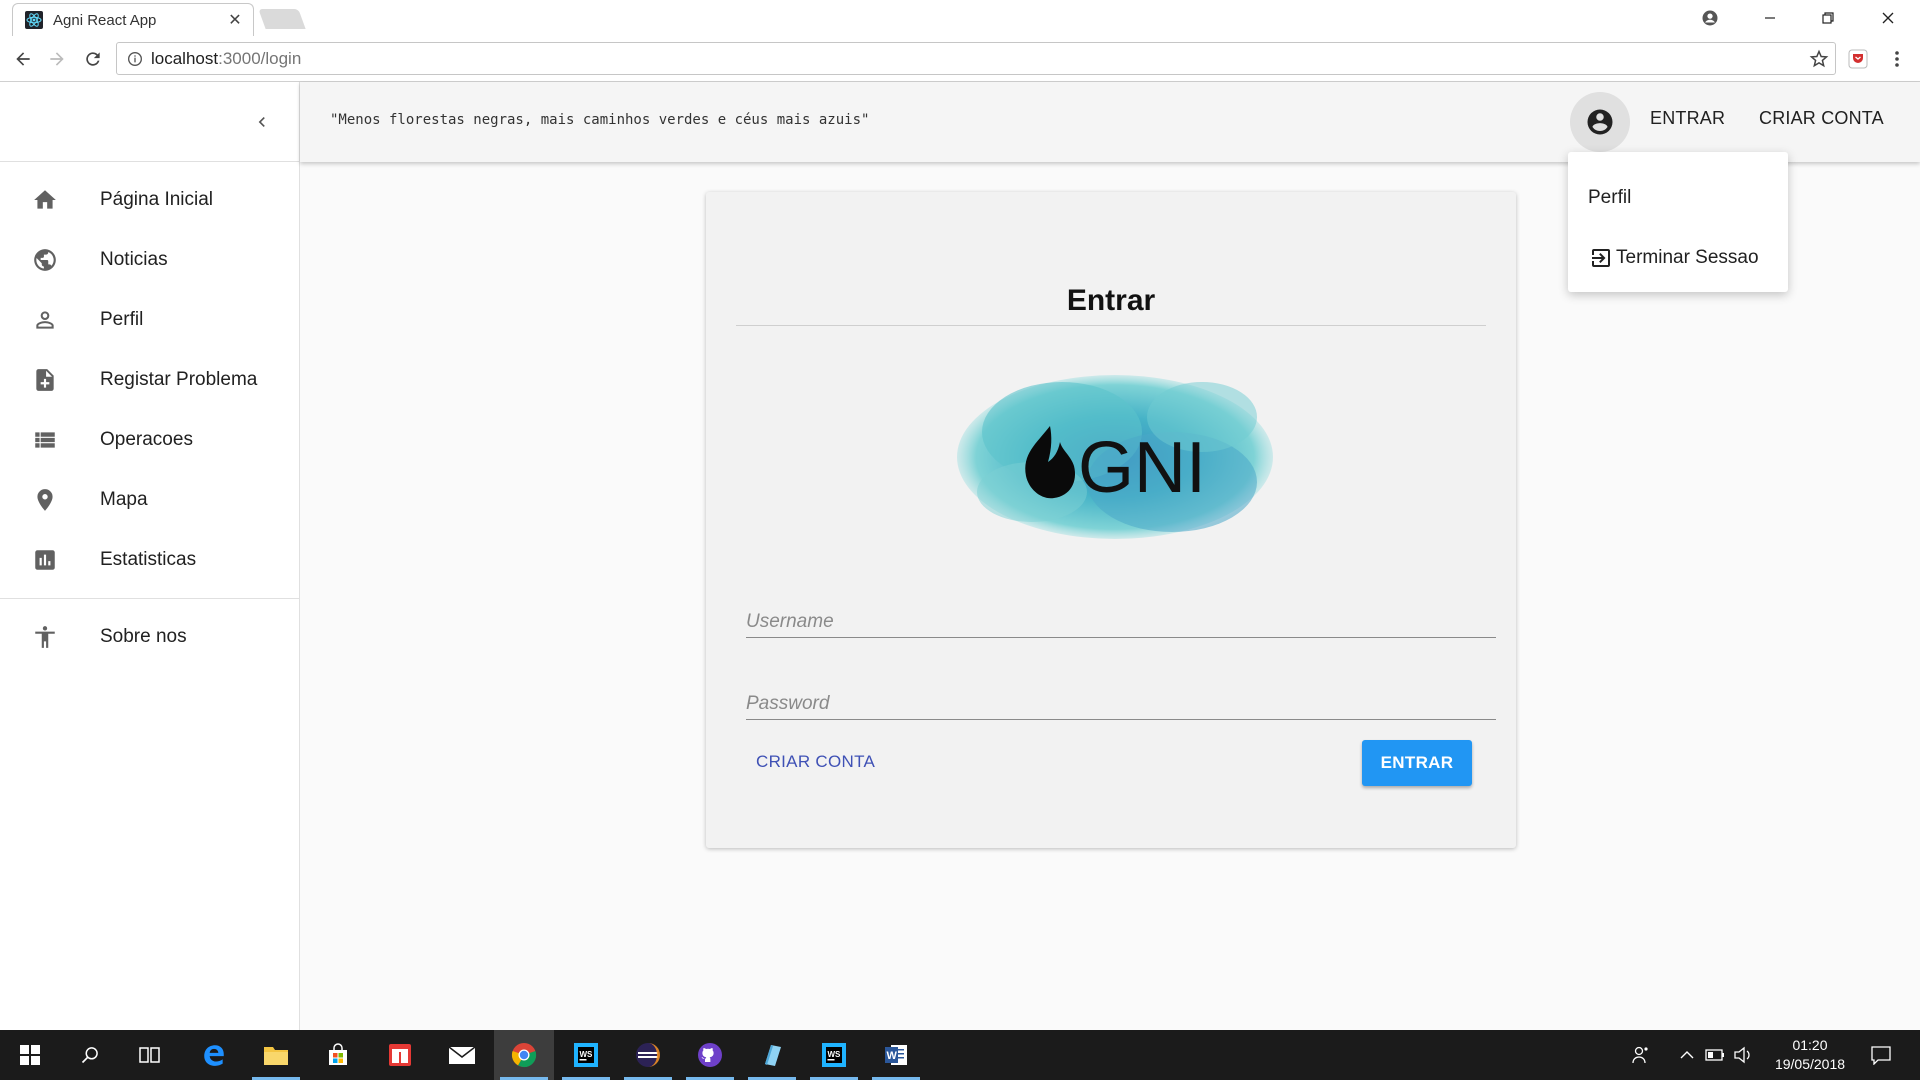 This screenshot has width=1920, height=1080. I want to click on agni-logo: GNI, so click(1115, 457).